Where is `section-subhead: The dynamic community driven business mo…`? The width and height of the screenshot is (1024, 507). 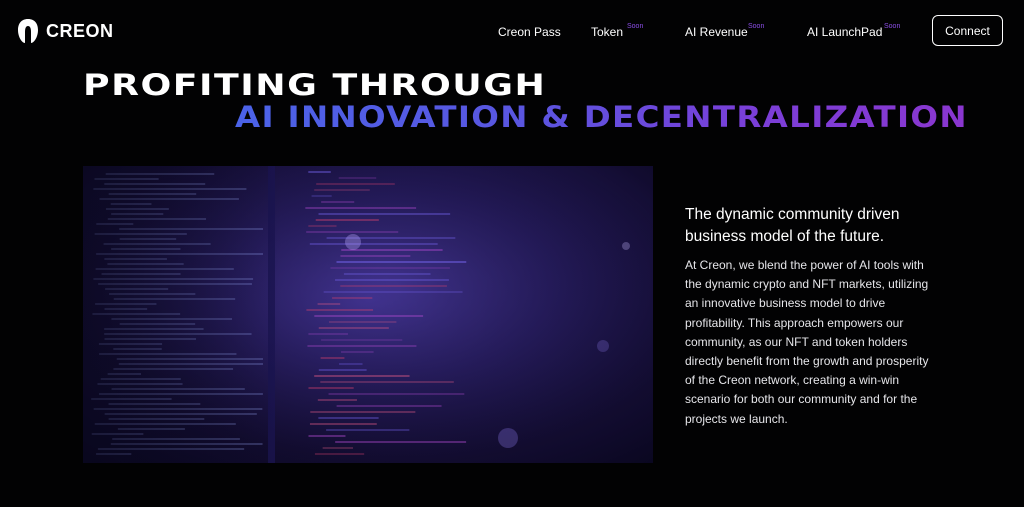 section-subhead: The dynamic community driven business mo… is located at coordinates (792, 225).